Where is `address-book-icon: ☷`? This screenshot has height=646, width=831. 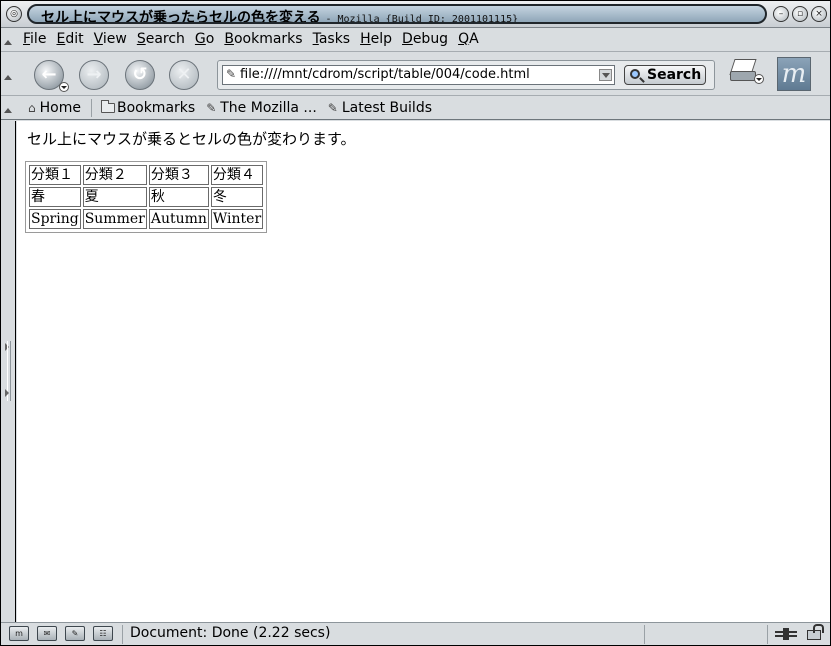 address-book-icon: ☷ is located at coordinates (103, 633).